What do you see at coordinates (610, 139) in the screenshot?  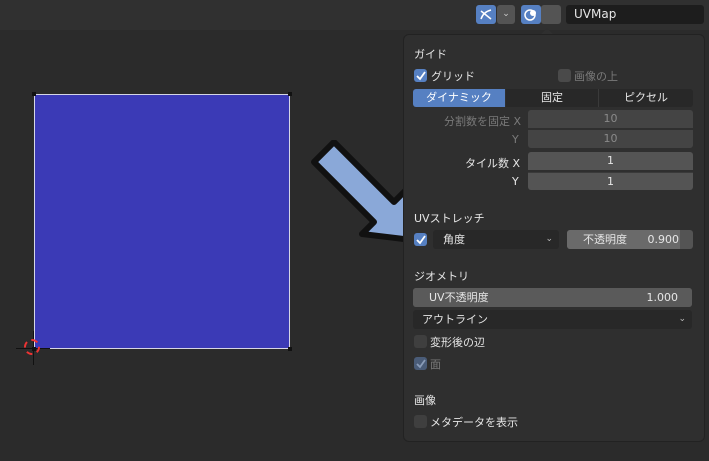 I see `fixed-subdiv-y-field: 10` at bounding box center [610, 139].